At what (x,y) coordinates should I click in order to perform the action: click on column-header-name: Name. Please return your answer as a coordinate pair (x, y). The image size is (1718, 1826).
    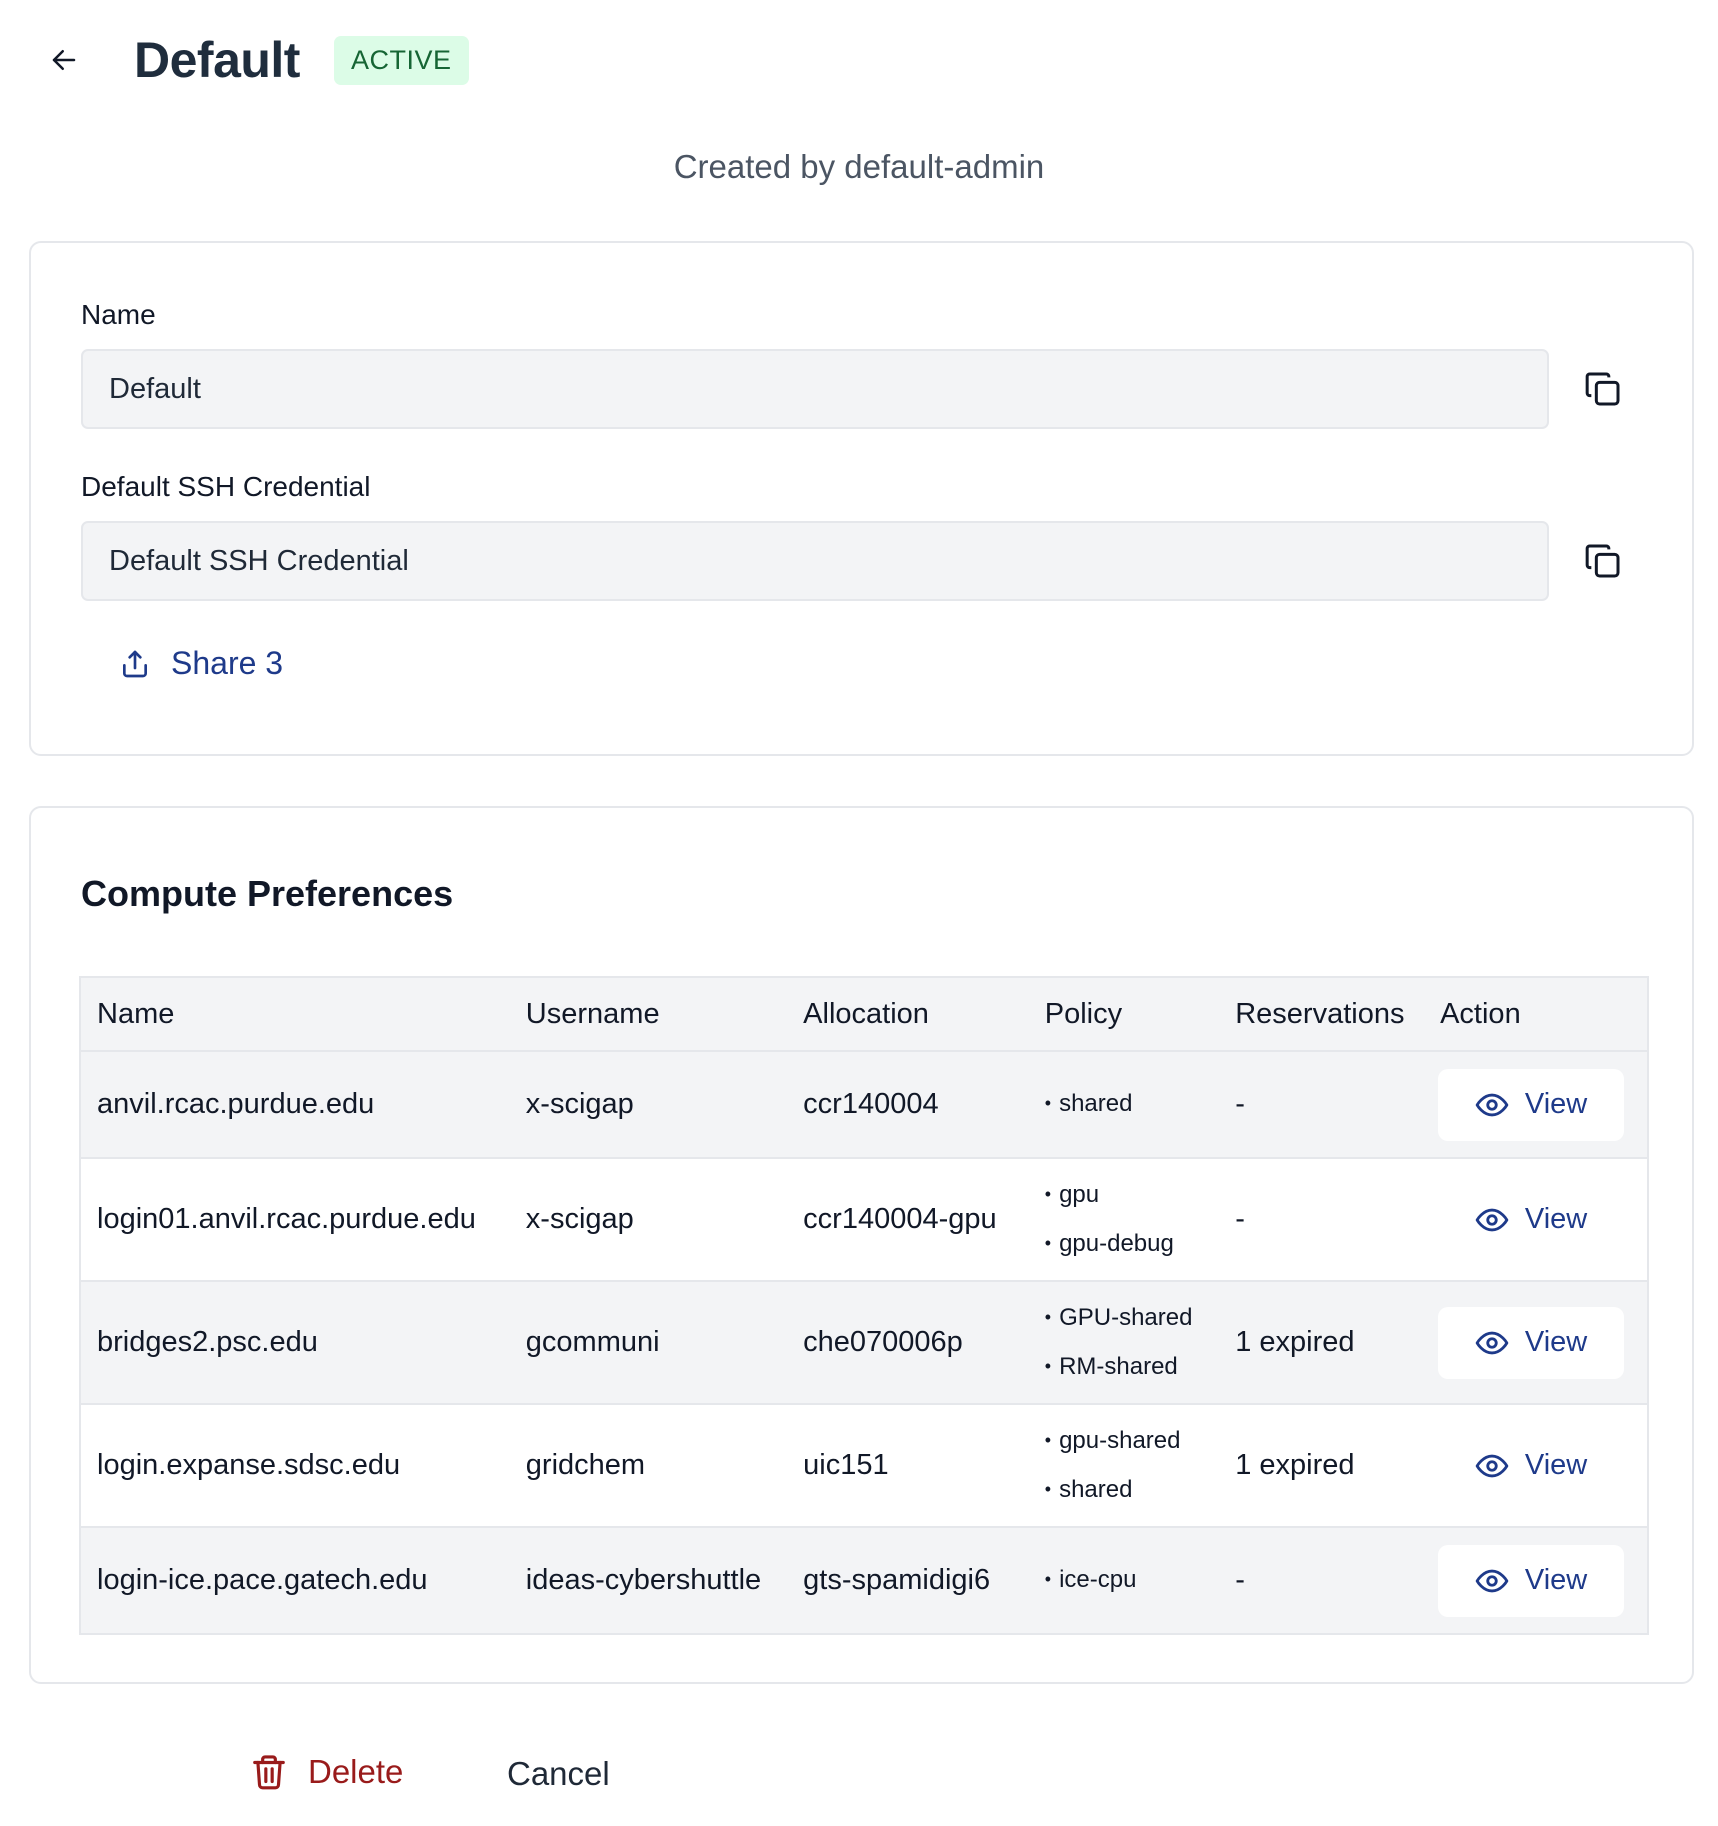
    Looking at the image, I should click on (295, 1014).